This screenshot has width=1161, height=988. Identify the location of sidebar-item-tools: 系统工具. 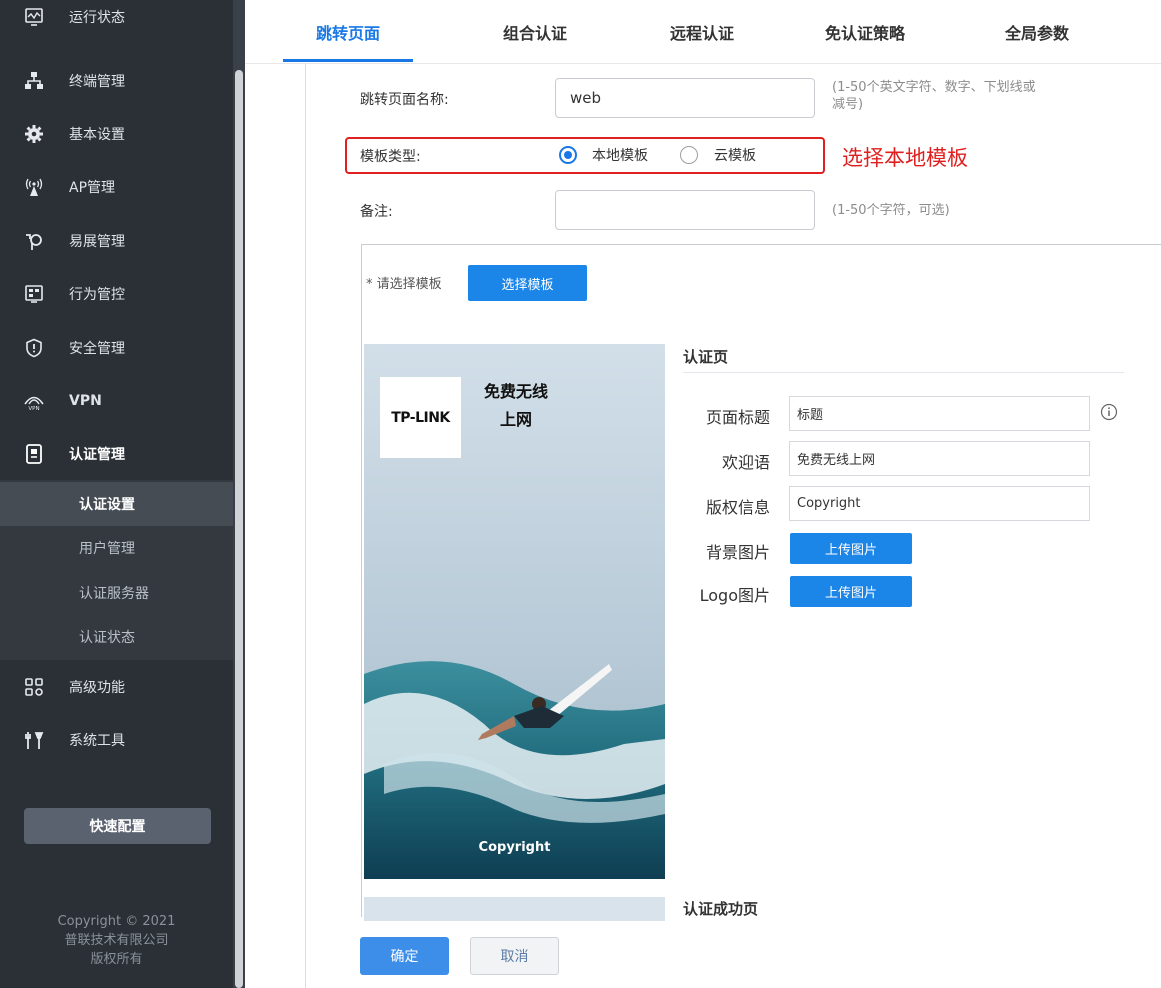
(116, 740).